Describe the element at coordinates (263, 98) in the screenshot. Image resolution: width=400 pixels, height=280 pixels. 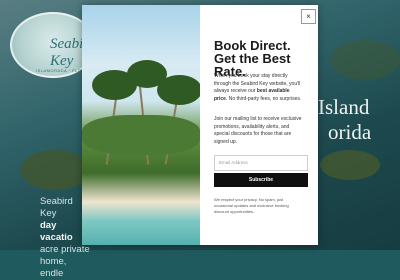
I see `paragraph-text: . No third-party fees, no surprises.` at that location.